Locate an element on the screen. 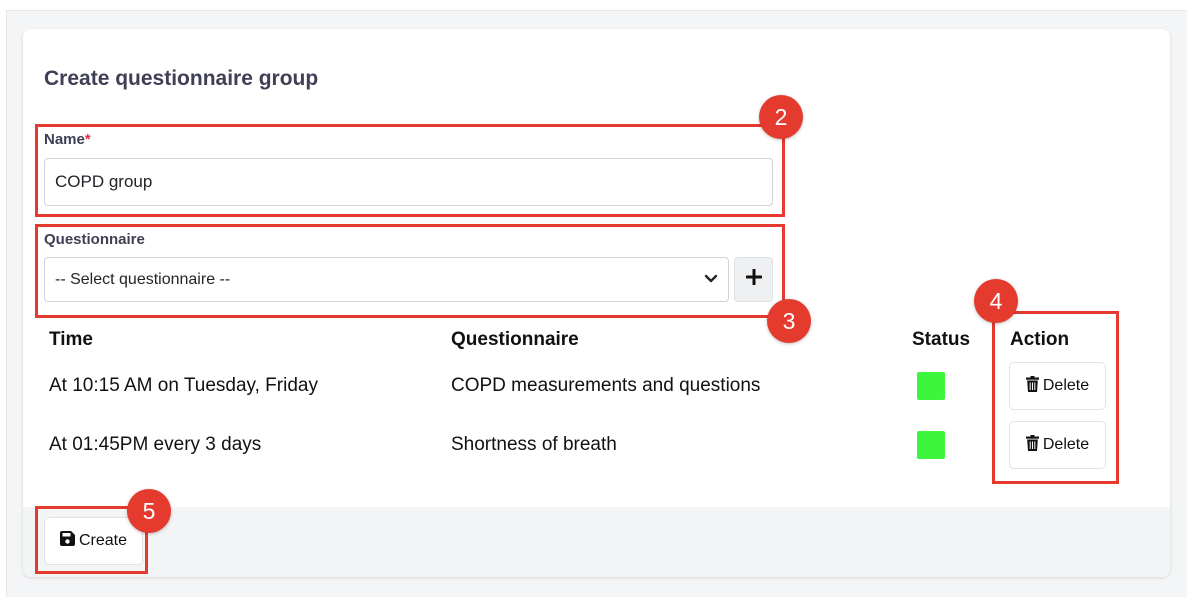 This screenshot has height=597, width=1187. plus-icon is located at coordinates (753, 279).